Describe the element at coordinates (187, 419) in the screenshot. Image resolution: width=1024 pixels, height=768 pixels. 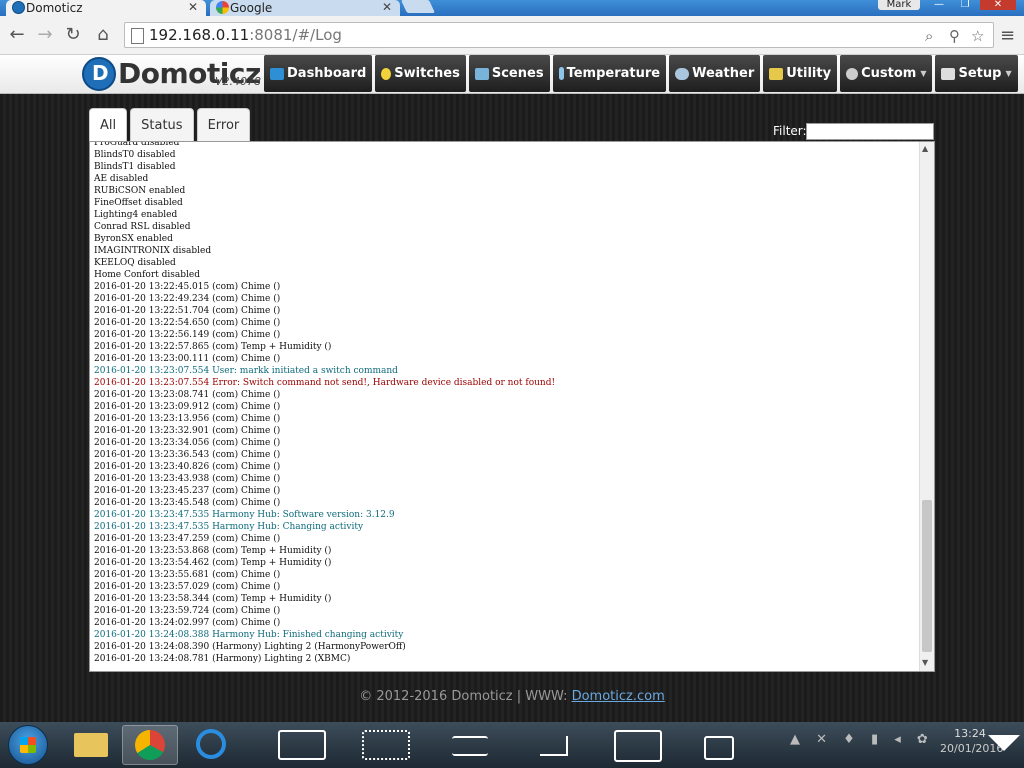
I see `log-line: 2016-01-20 13:23:13.956 (com) Chime ()` at that location.